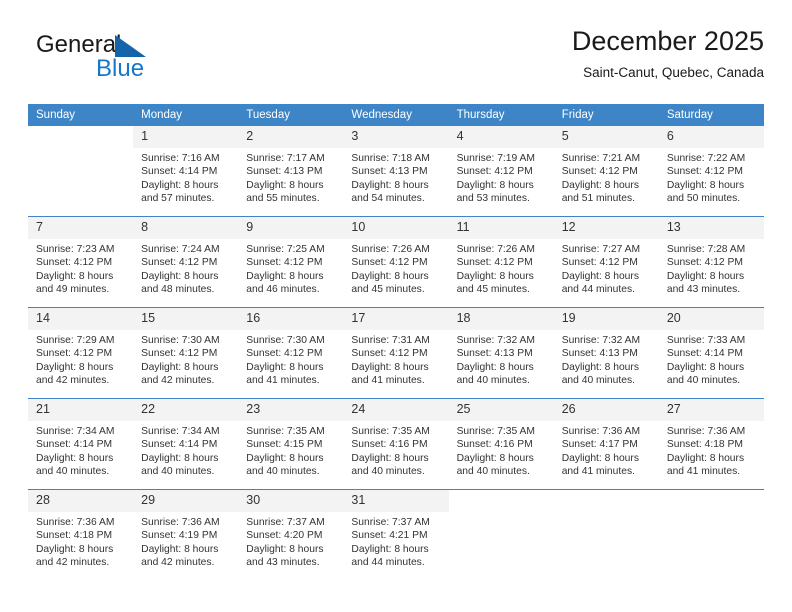 Image resolution: width=792 pixels, height=612 pixels. I want to click on sunrise-text: Sunrise: 7:23 AM, so click(75, 249).